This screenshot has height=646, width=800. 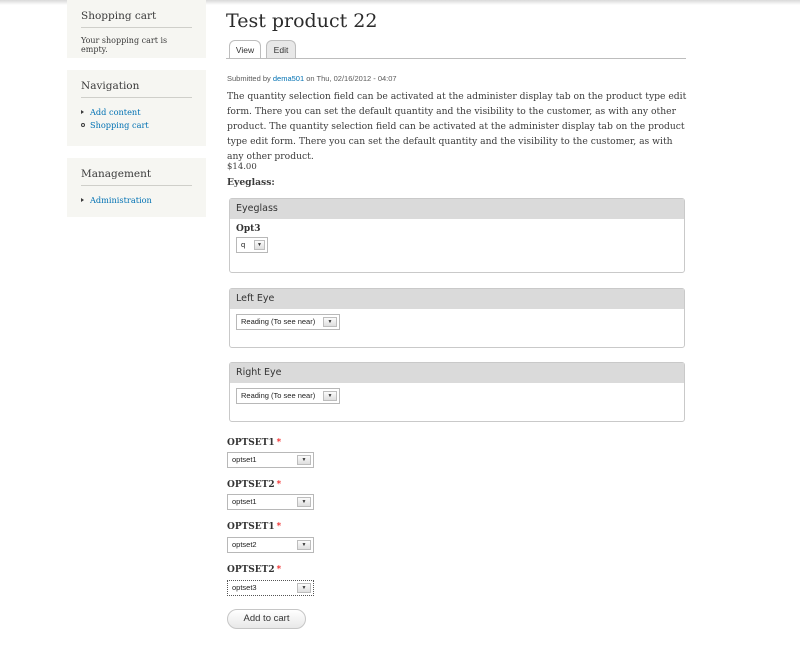 I want to click on management-menu: Administration, so click(x=136, y=196).